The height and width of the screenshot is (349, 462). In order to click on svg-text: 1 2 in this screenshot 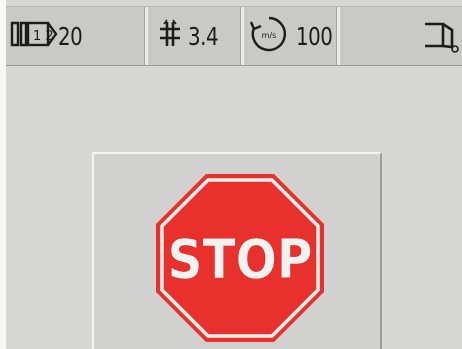, I will do `click(43, 36)`.